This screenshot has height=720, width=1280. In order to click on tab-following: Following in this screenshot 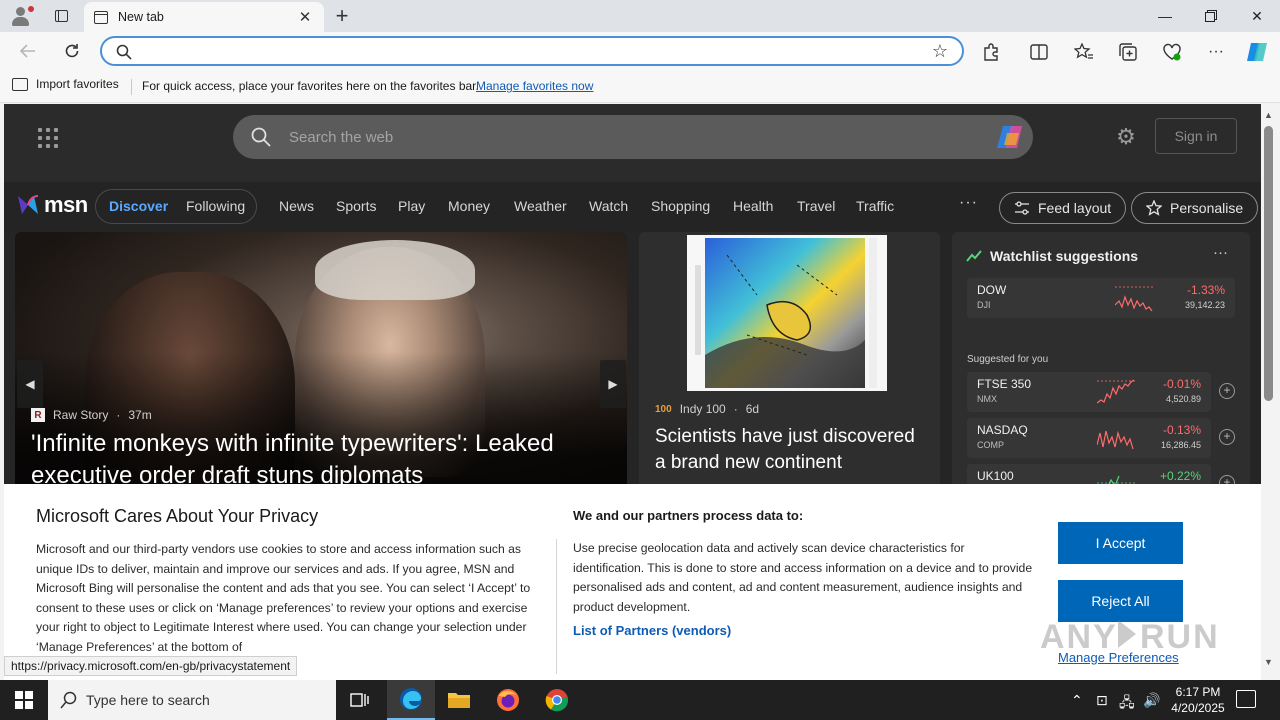, I will do `click(215, 206)`.